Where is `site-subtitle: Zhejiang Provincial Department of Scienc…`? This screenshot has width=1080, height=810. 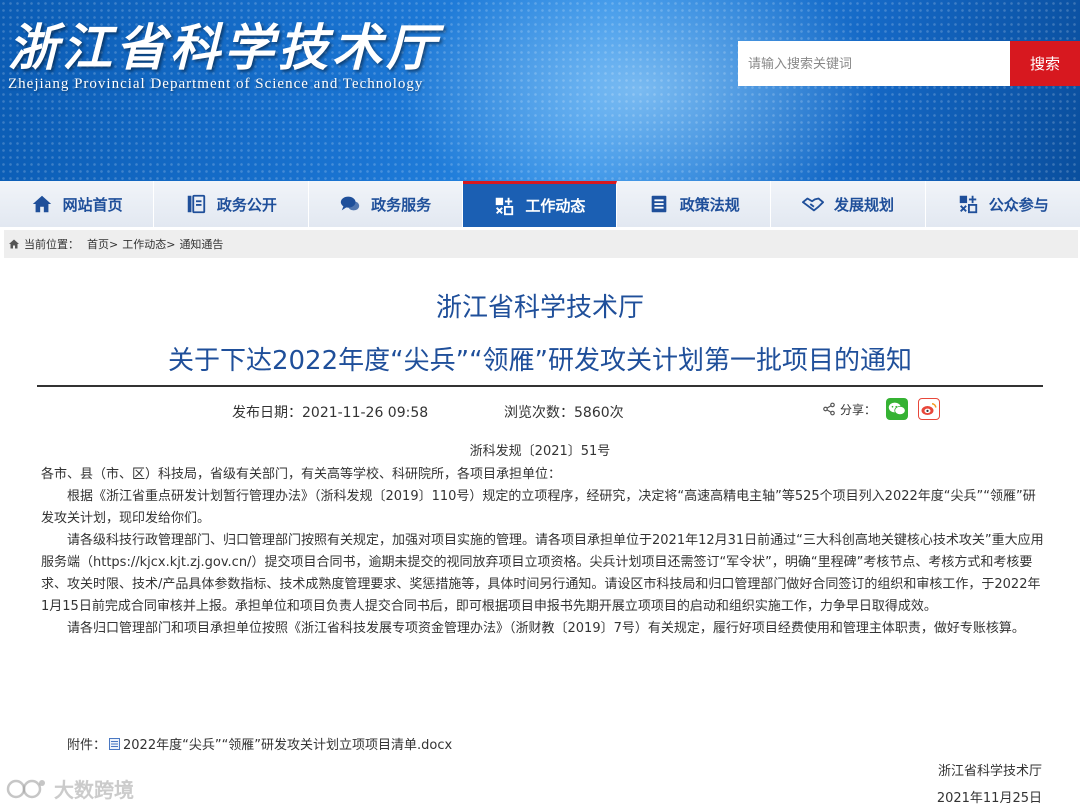
site-subtitle: Zhejiang Provincial Department of Scienc… is located at coordinates (216, 84).